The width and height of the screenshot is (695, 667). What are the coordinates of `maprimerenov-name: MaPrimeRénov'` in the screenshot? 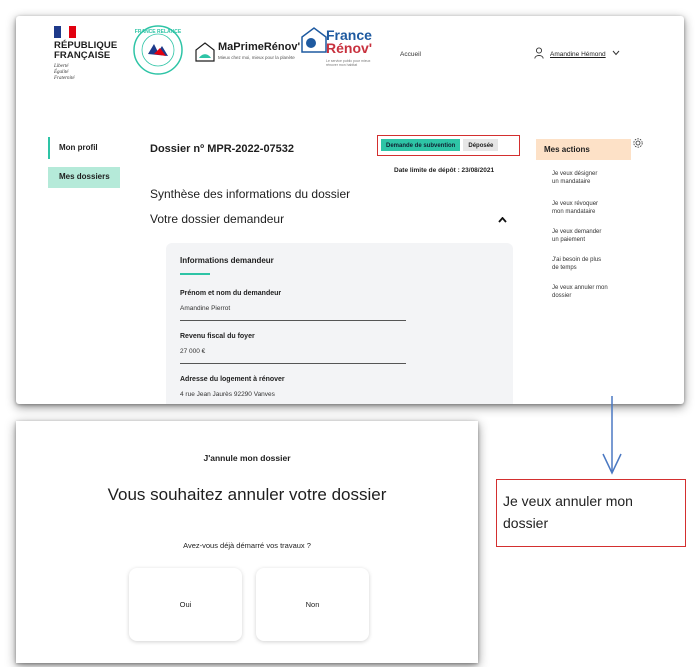 It's located at (259, 47).